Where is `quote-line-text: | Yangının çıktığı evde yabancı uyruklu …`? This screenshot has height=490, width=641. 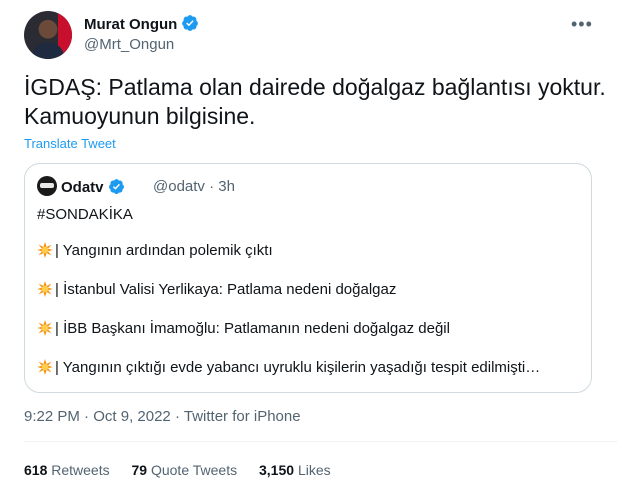 quote-line-text: | Yangının çıktığı evde yabancı uyruklu … is located at coordinates (298, 367).